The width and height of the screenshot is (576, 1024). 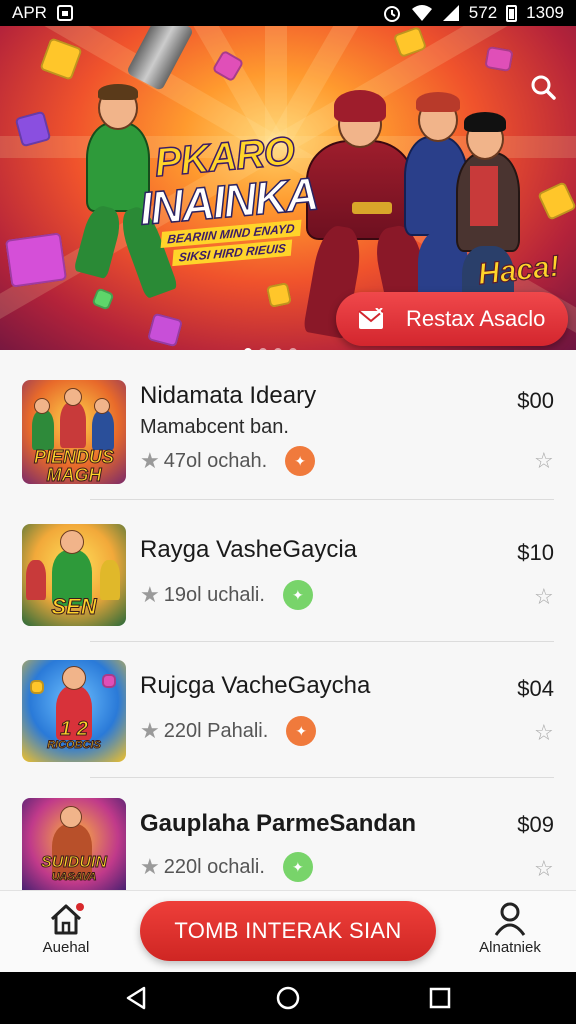 I want to click on game-meta: ★ 47ol ochah. ✦, so click(x=228, y=461).